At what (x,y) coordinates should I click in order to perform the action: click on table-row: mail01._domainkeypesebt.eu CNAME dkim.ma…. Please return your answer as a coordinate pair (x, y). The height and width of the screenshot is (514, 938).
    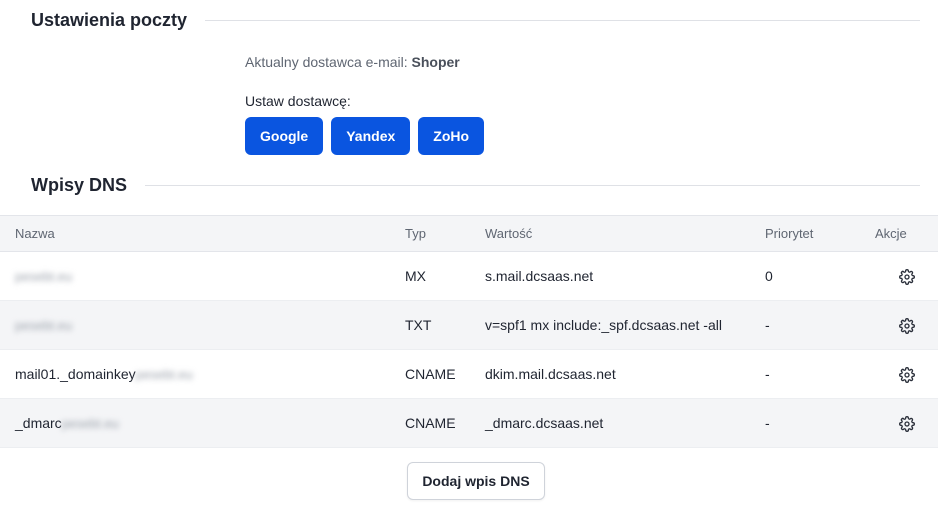
    Looking at the image, I should click on (469, 374).